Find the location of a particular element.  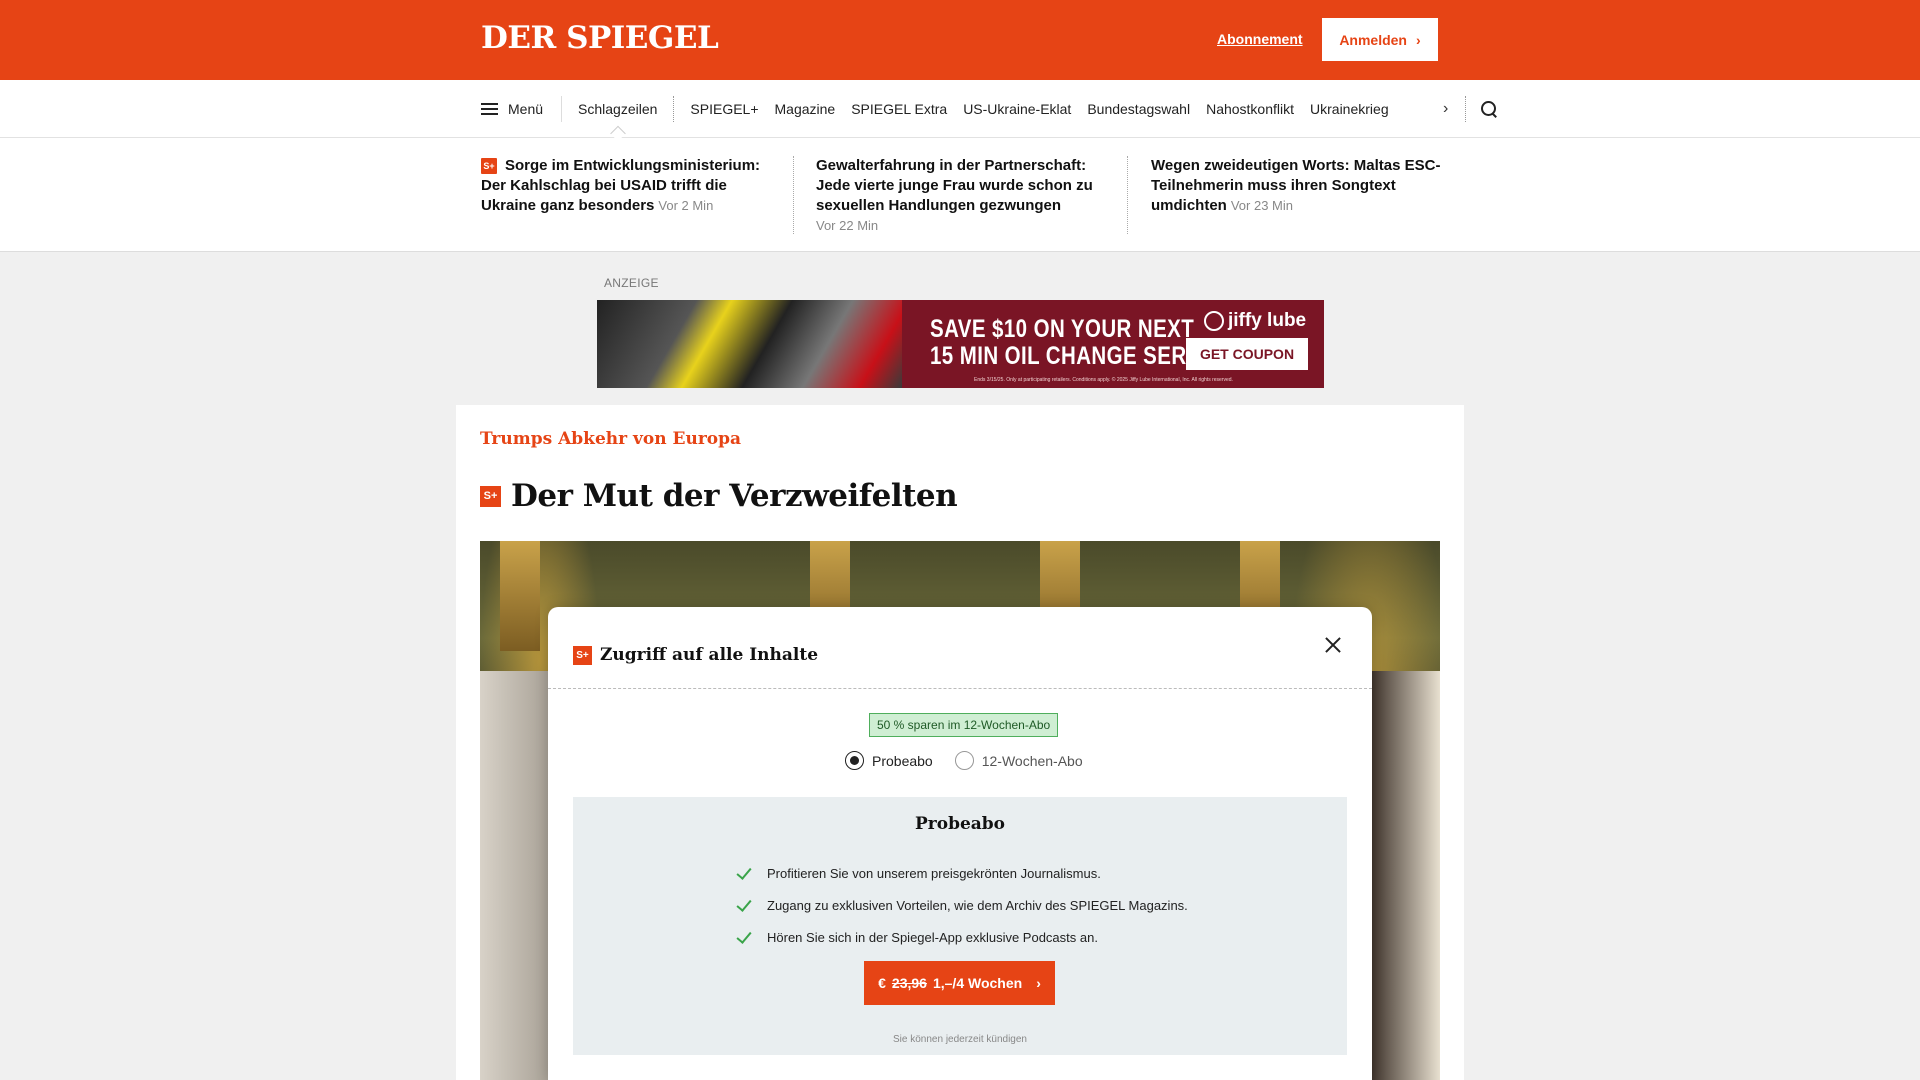

menu-button: Menü is located at coordinates (522, 109).